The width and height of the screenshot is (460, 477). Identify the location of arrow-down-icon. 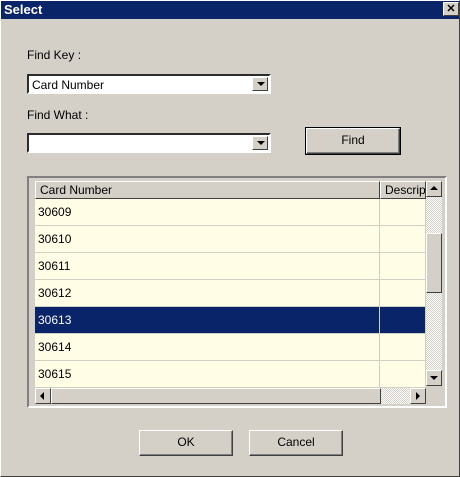
(434, 378).